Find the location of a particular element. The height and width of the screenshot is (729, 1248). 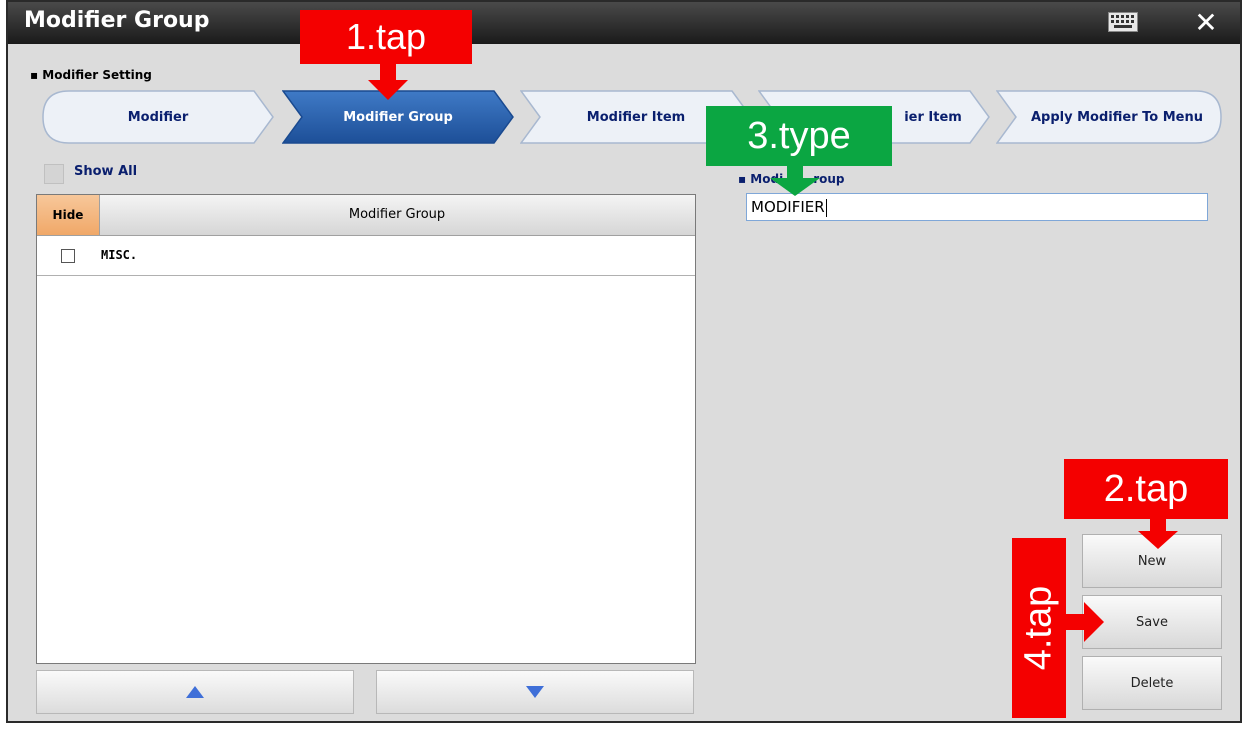

title-bar: Modifier Group ✕ is located at coordinates (624, 23).